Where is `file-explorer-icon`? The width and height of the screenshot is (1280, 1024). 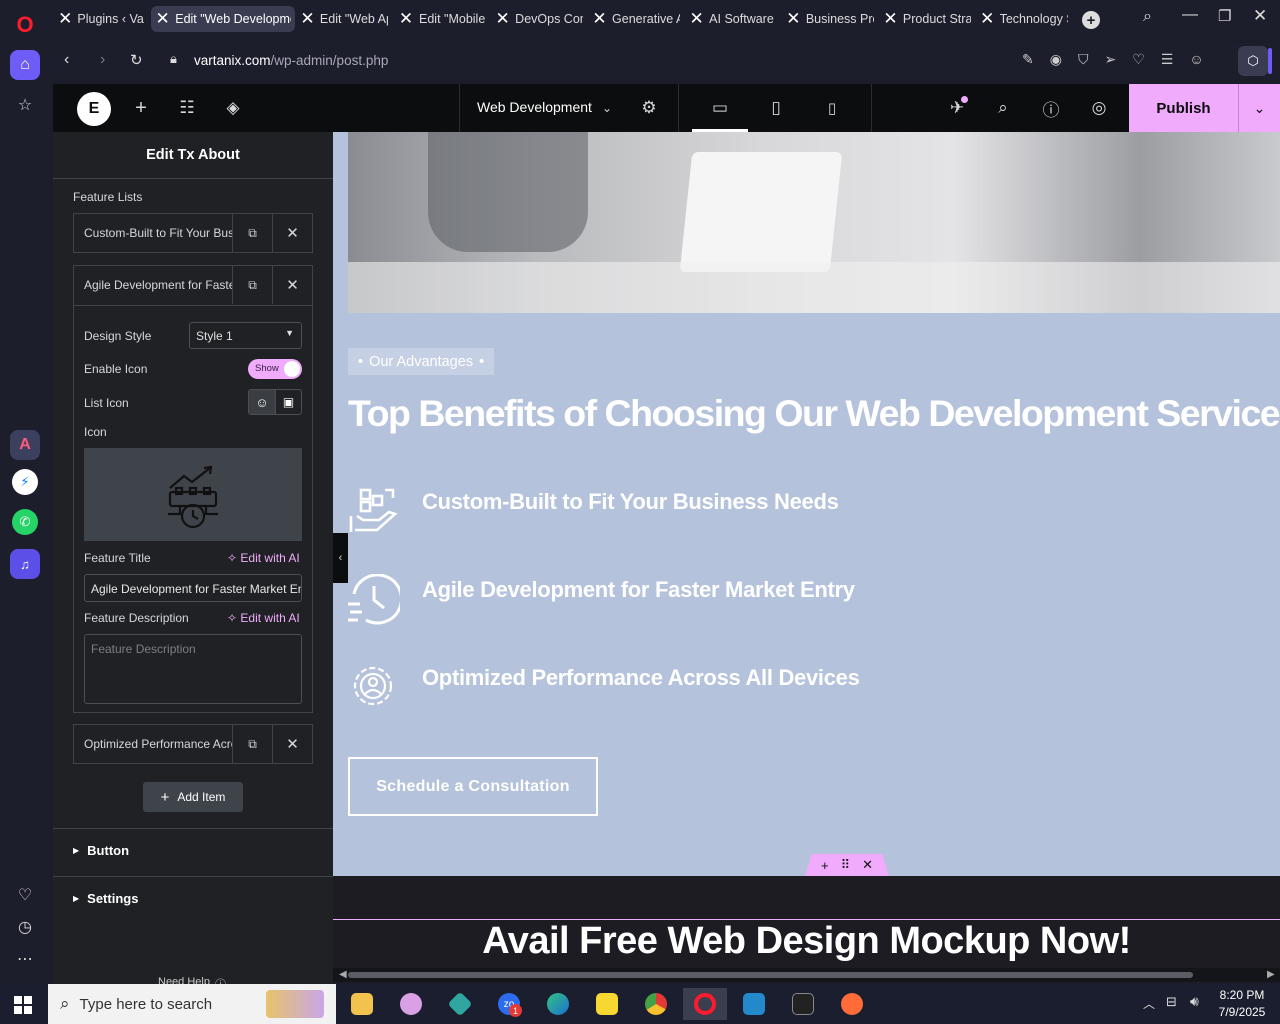 file-explorer-icon is located at coordinates (362, 1004).